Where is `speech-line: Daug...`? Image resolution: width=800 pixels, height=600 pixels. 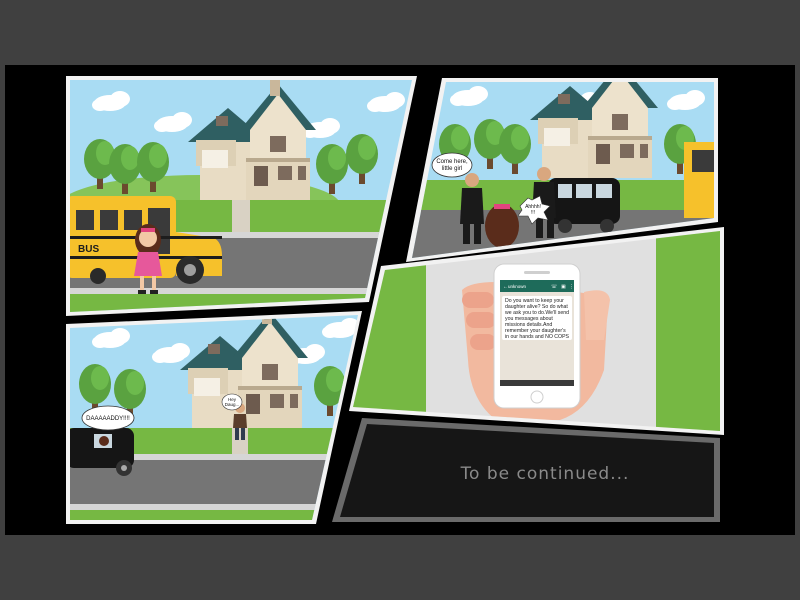
speech-line: Daug... is located at coordinates (232, 404).